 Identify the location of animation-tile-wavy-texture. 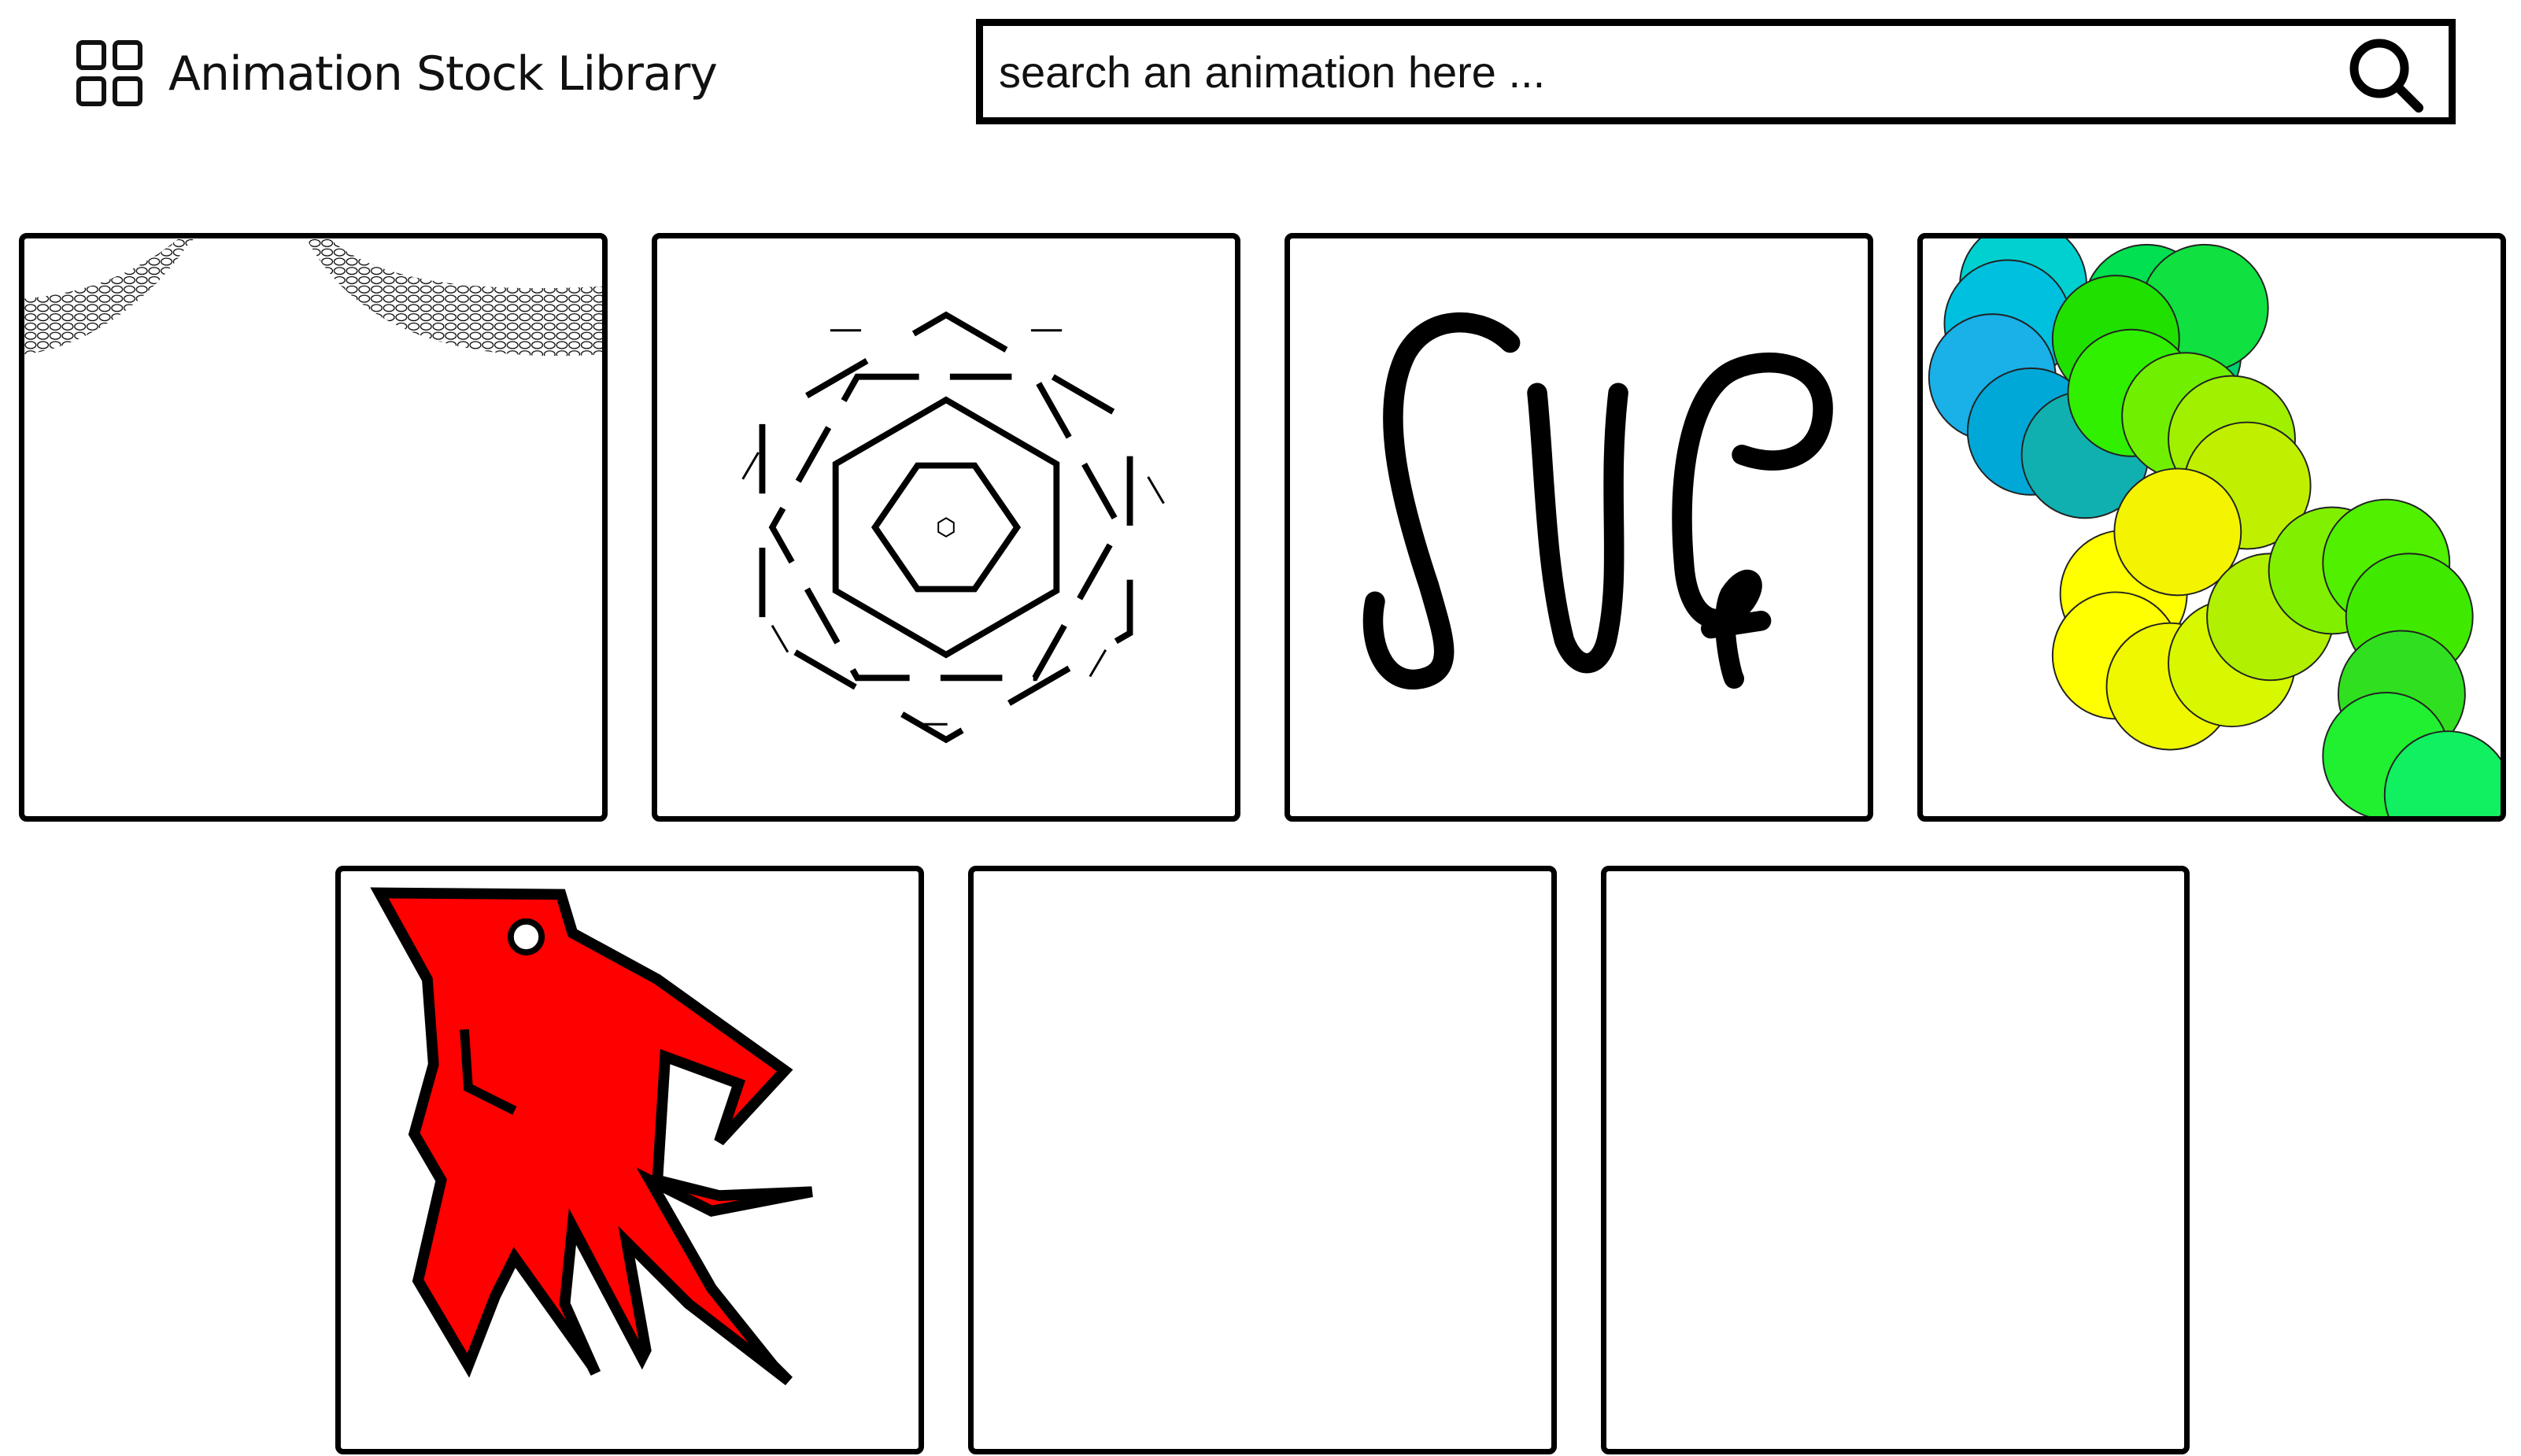
(313, 527).